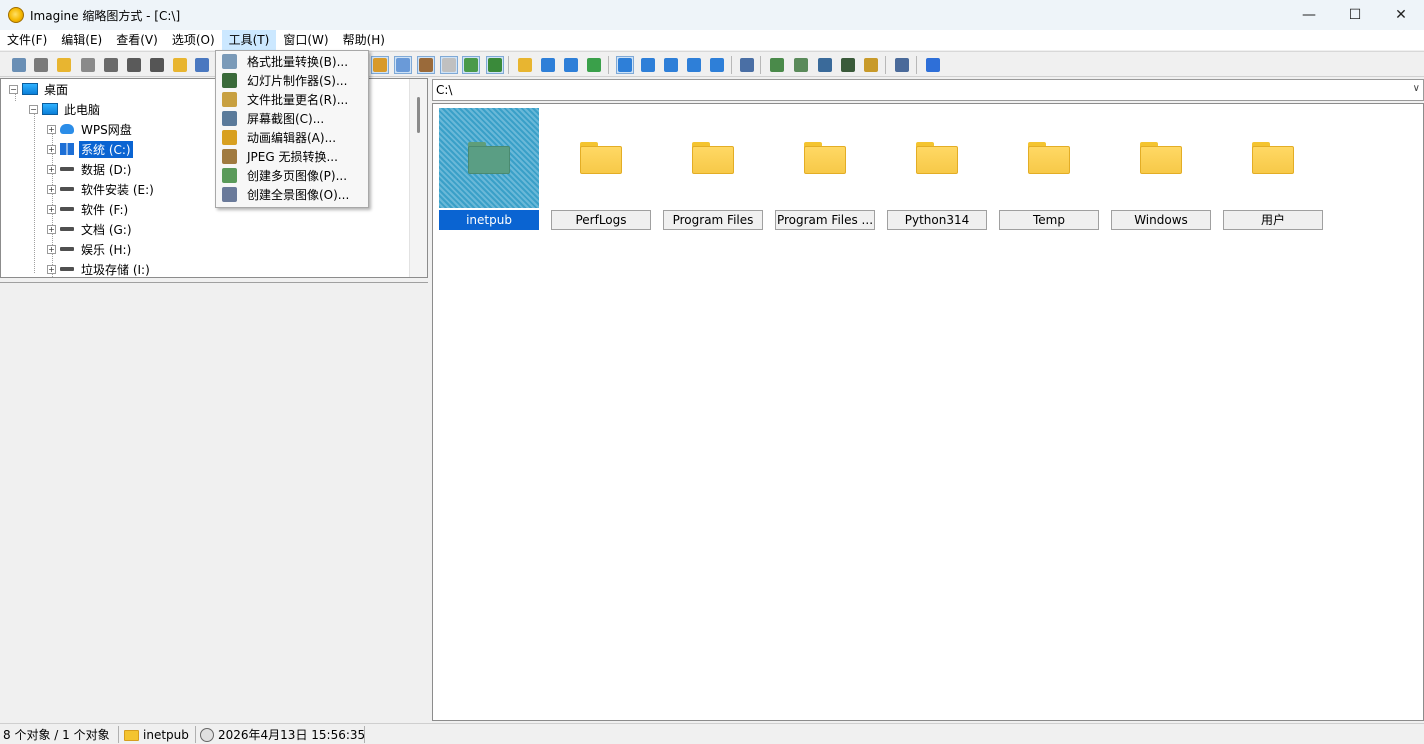 Image resolution: width=1424 pixels, height=744 pixels. I want to click on convert-button, so click(777, 65).